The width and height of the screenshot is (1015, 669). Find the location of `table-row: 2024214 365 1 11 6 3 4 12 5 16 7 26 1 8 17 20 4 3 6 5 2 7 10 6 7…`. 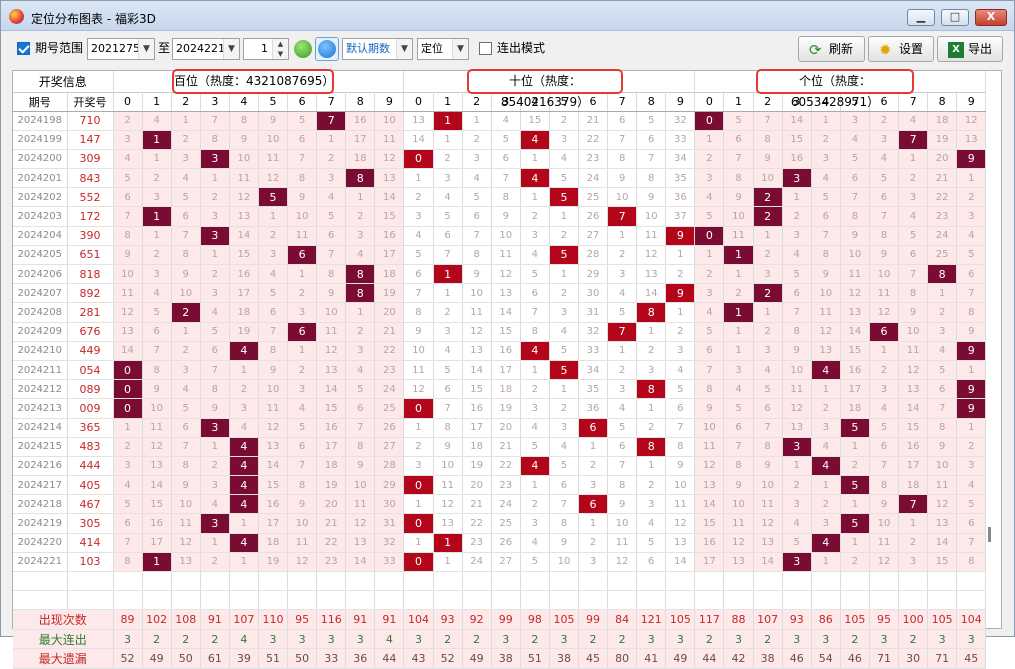

table-row: 2024214 365 1 11 6 3 4 12 5 16 7 26 1 8 17 20 4 3 6 5 2 7 10 6 7… is located at coordinates (500, 428).